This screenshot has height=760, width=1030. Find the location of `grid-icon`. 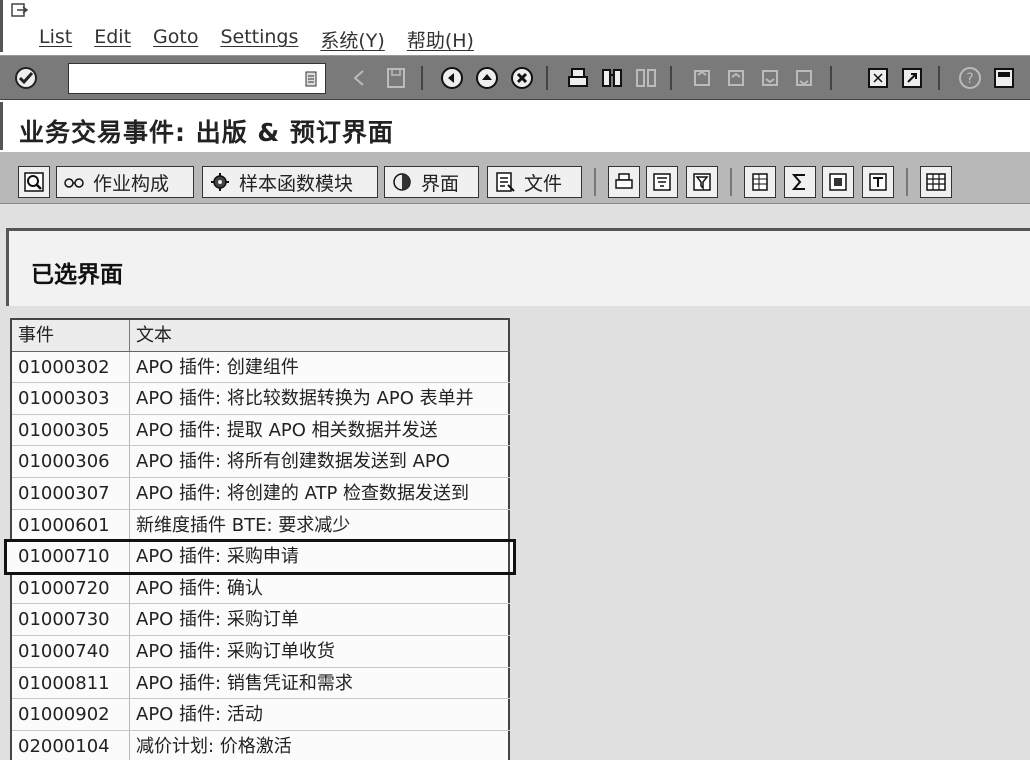

grid-icon is located at coordinates (936, 182).